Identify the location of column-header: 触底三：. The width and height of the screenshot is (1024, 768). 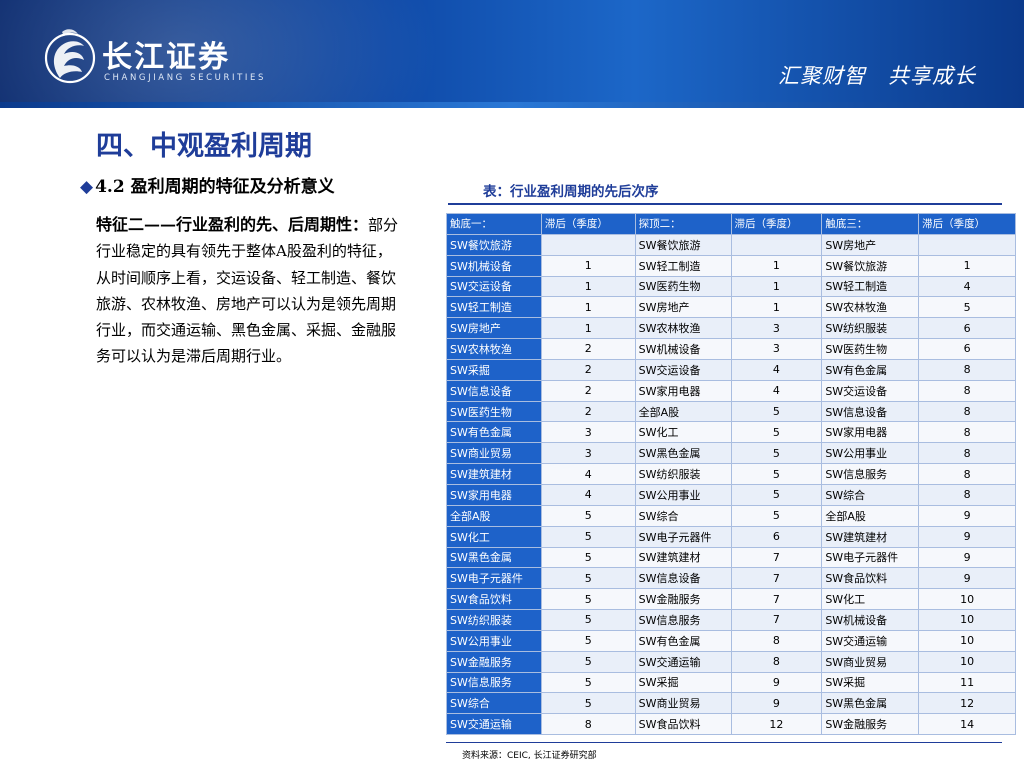
(870, 224).